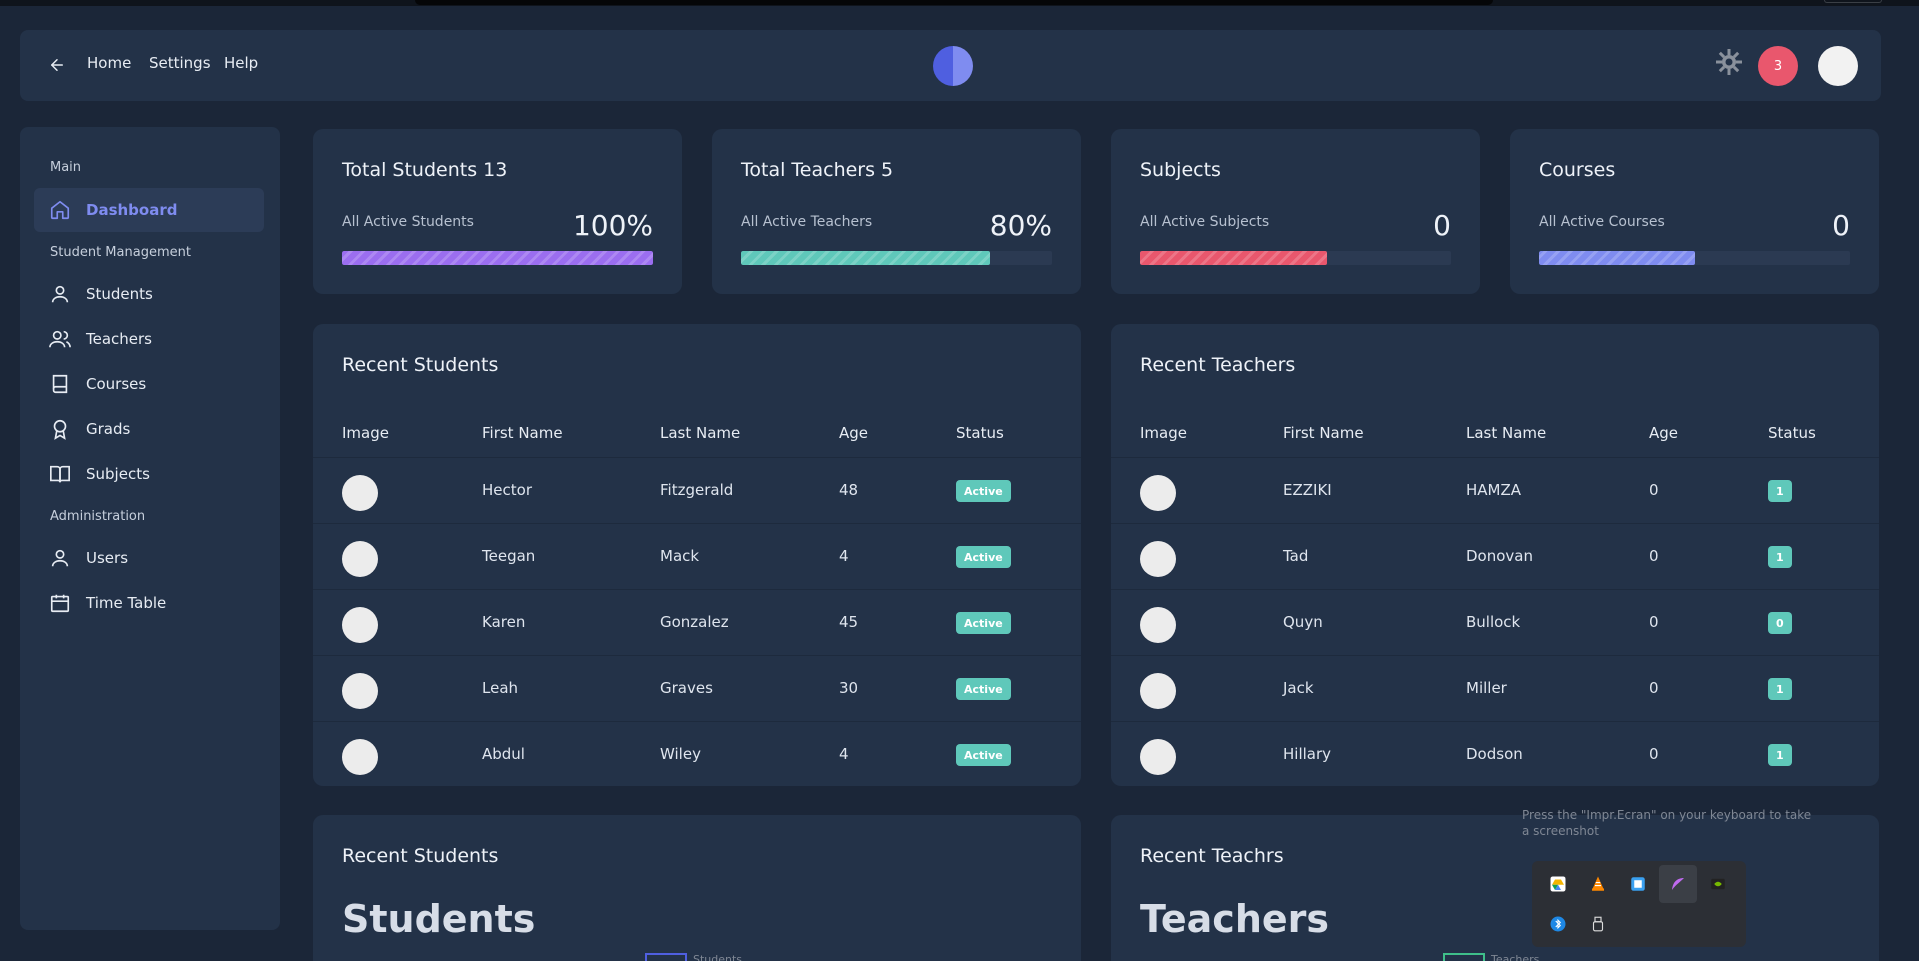  Describe the element at coordinates (116, 384) in the screenshot. I see `sidebar-item-label: Courses` at that location.